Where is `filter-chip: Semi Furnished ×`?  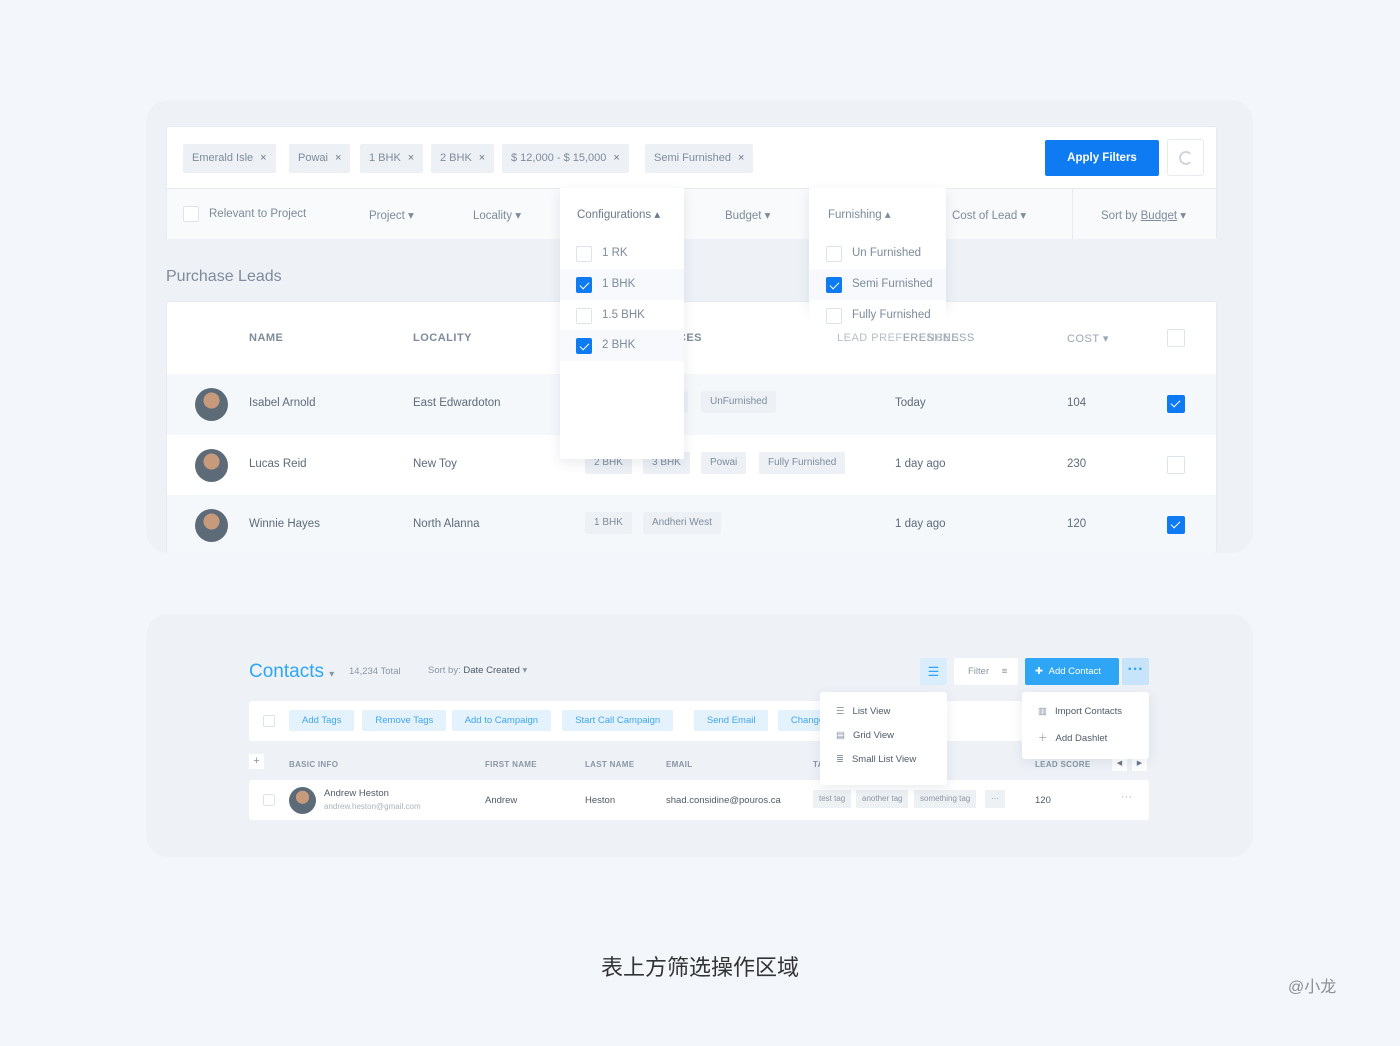 filter-chip: Semi Furnished × is located at coordinates (699, 158).